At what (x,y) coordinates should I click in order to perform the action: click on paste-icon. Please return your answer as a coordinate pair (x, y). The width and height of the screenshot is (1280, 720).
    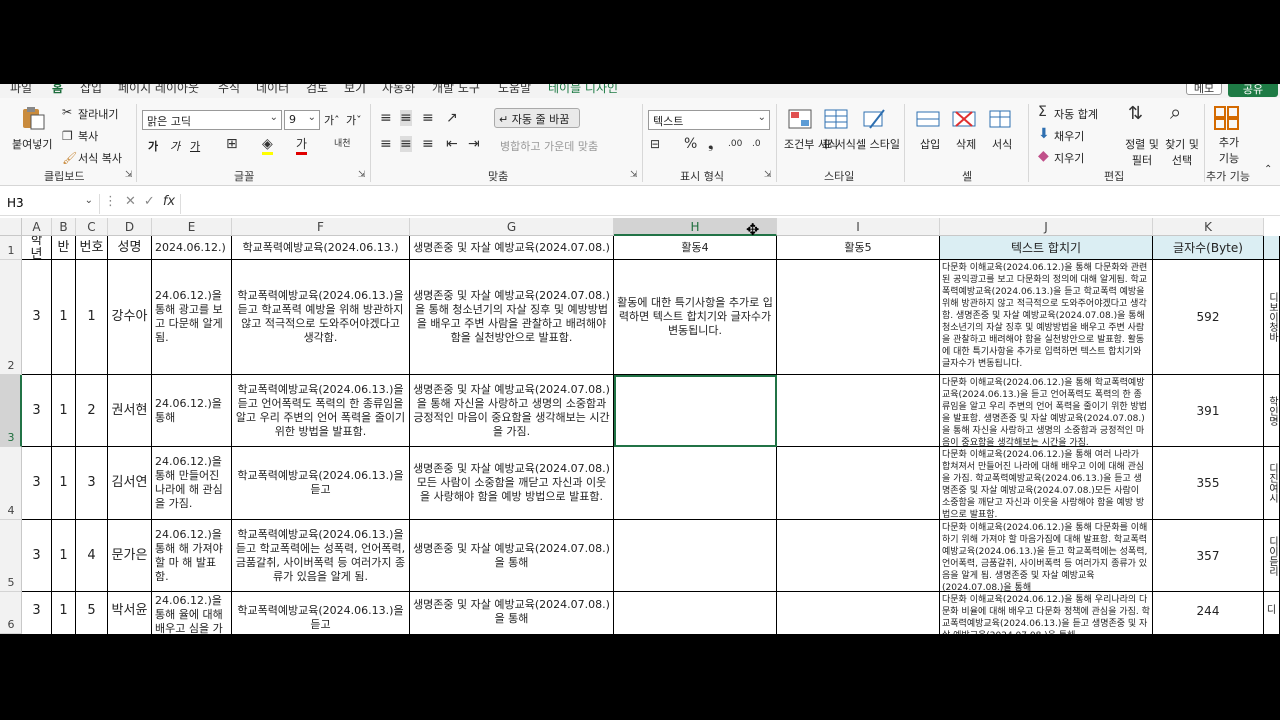
    Looking at the image, I should click on (33, 118).